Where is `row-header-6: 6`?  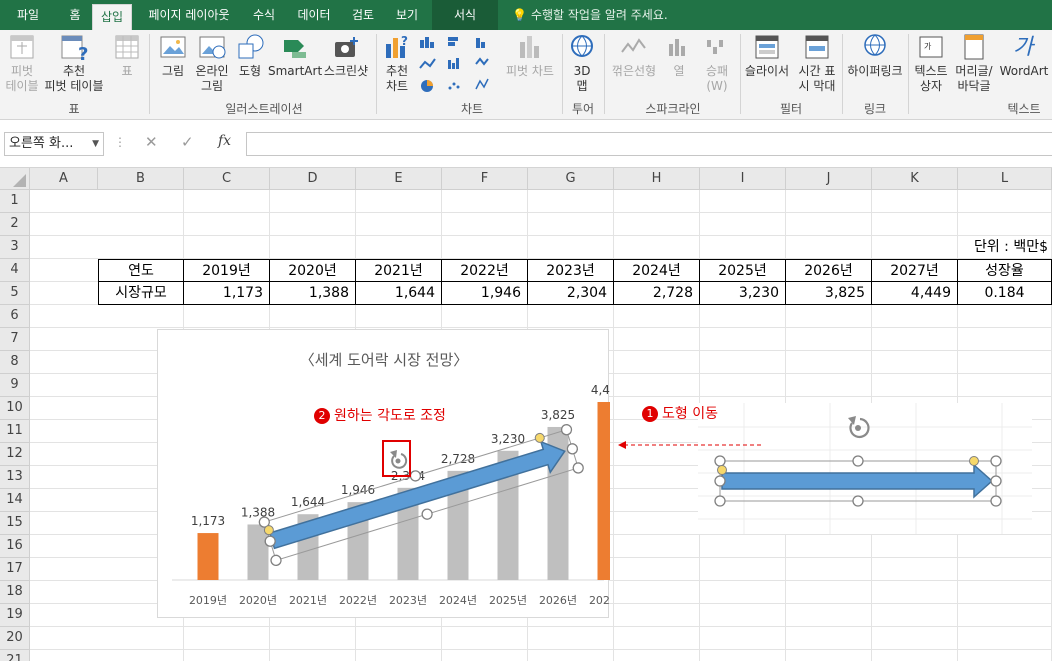 row-header-6: 6 is located at coordinates (15, 316).